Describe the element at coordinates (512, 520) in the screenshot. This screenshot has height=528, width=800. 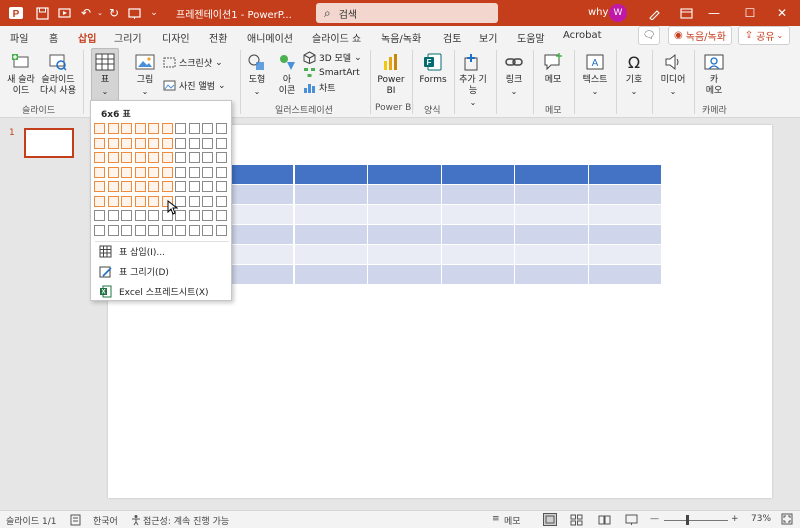
I see `notes-button: 메모` at that location.